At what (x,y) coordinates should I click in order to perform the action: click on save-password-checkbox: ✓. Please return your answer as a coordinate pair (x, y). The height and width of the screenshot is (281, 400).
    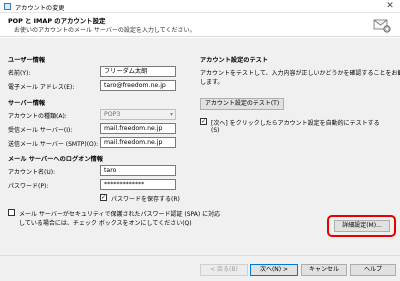
    Looking at the image, I should click on (103, 197).